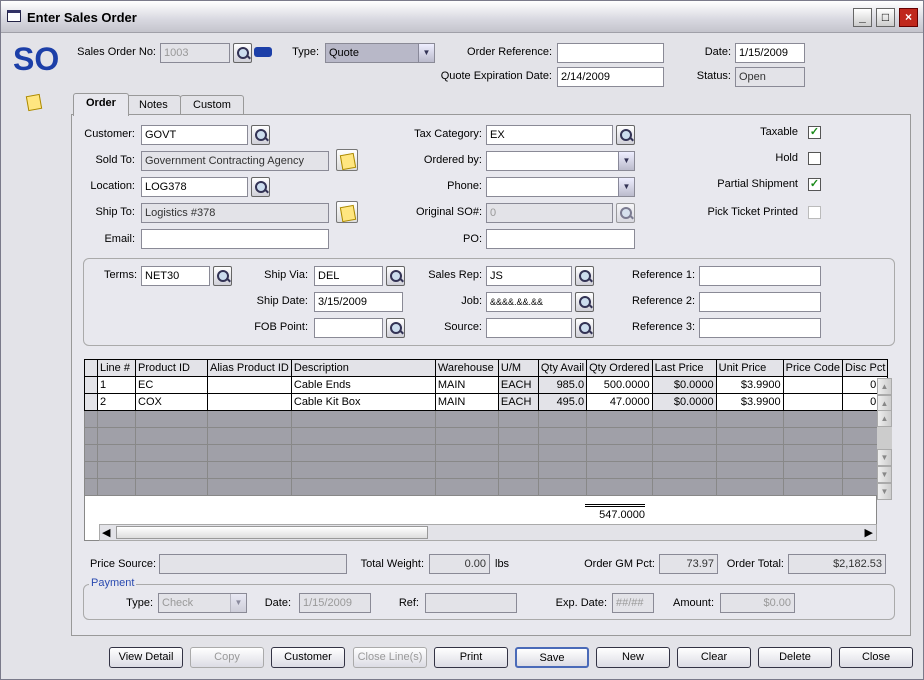 Image resolution: width=924 pixels, height=680 pixels. Describe the element at coordinates (814, 184) in the screenshot. I see `partial-shipment-checkbox: ✓` at that location.